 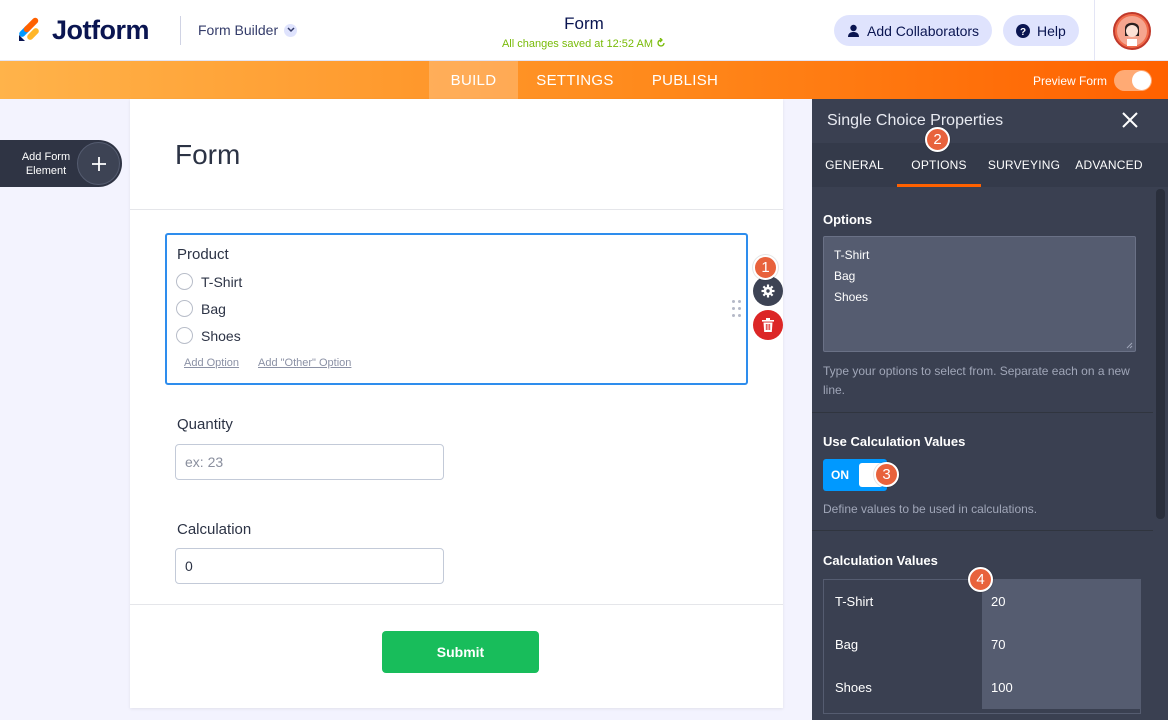 What do you see at coordinates (854, 165) in the screenshot?
I see `tab-general: GENERAL` at bounding box center [854, 165].